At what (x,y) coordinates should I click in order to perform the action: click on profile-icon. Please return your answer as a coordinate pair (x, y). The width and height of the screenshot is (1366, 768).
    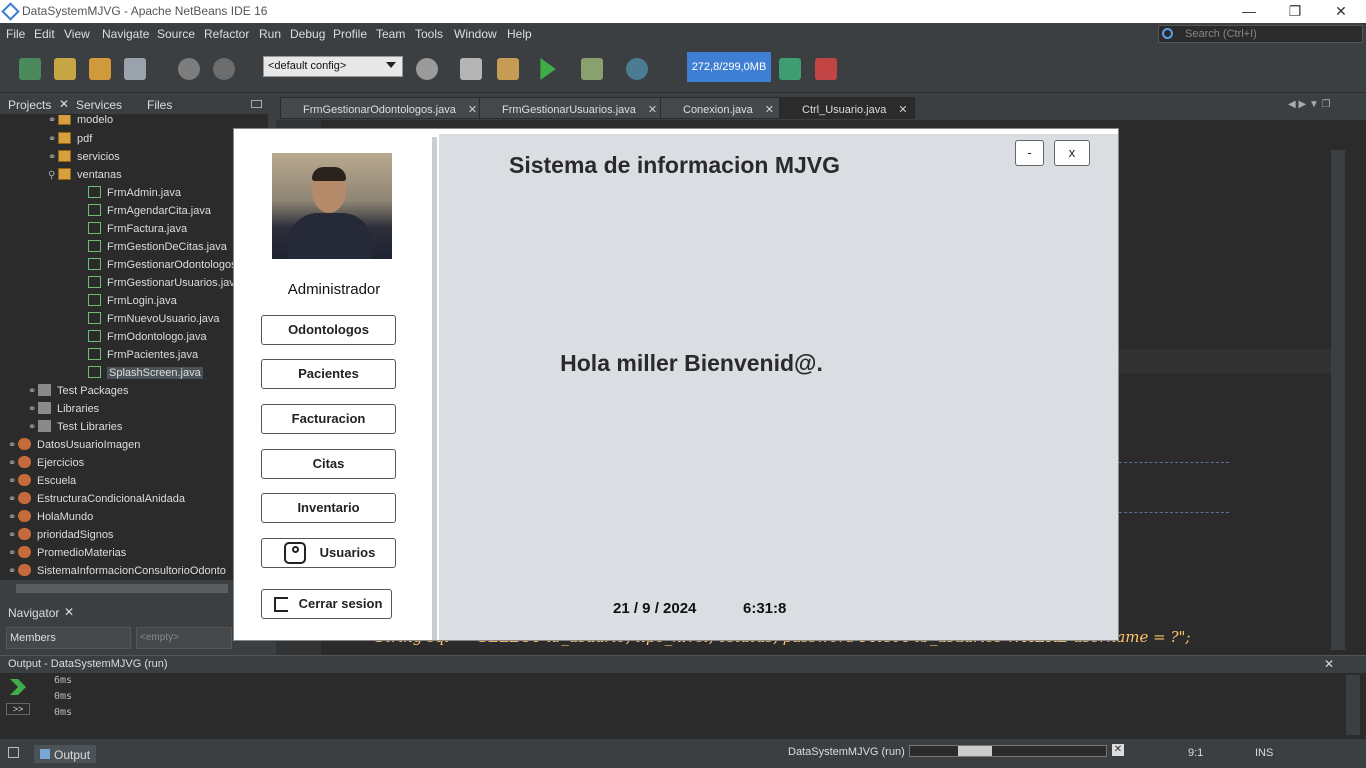
    Looking at the image, I should click on (637, 69).